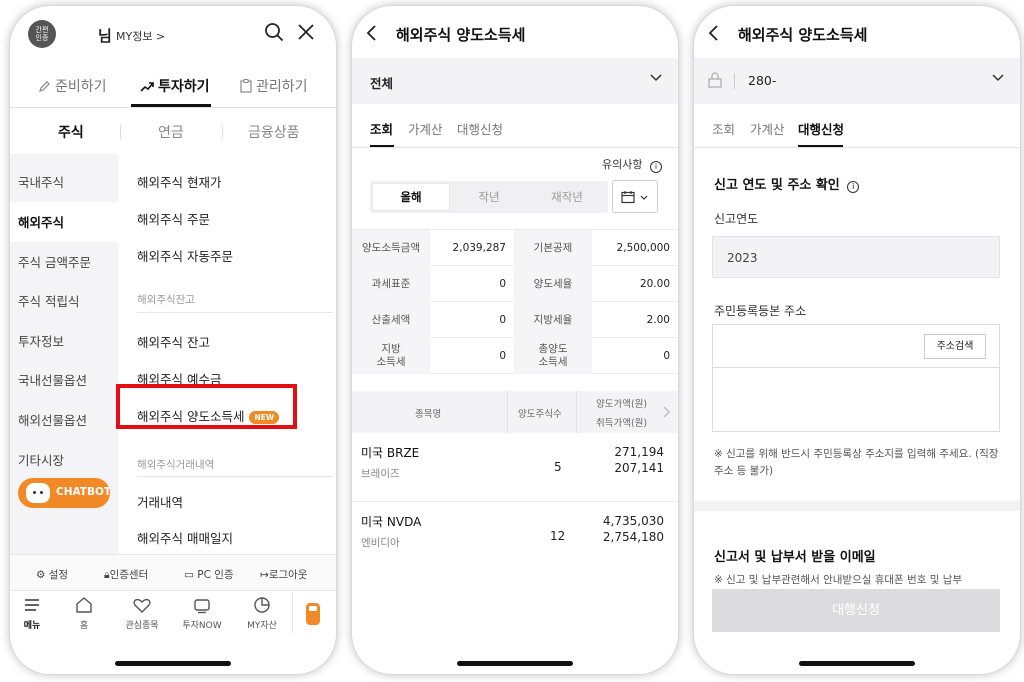 The width and height of the screenshot is (1024, 682). I want to click on calendar-button, so click(635, 196).